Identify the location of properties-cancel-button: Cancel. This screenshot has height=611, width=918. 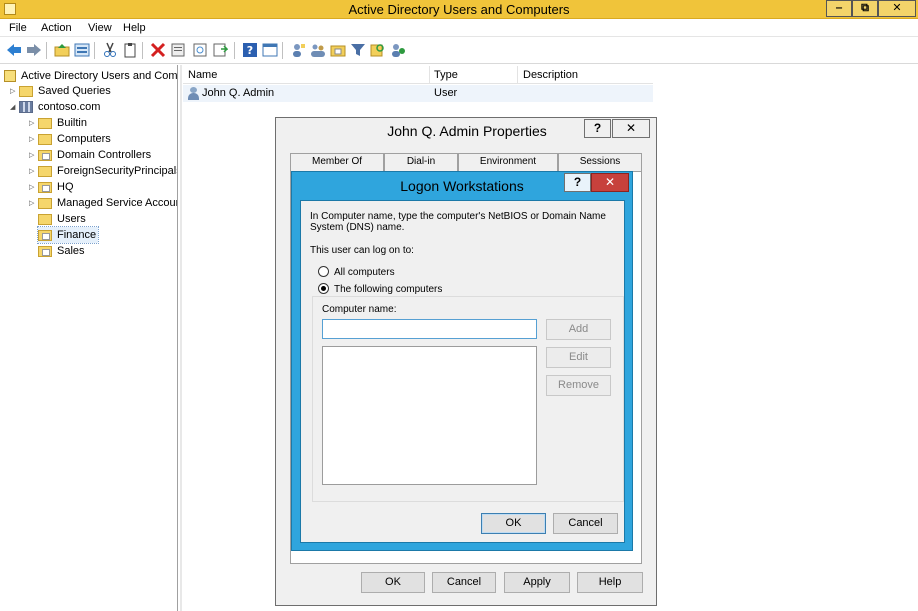
(464, 582).